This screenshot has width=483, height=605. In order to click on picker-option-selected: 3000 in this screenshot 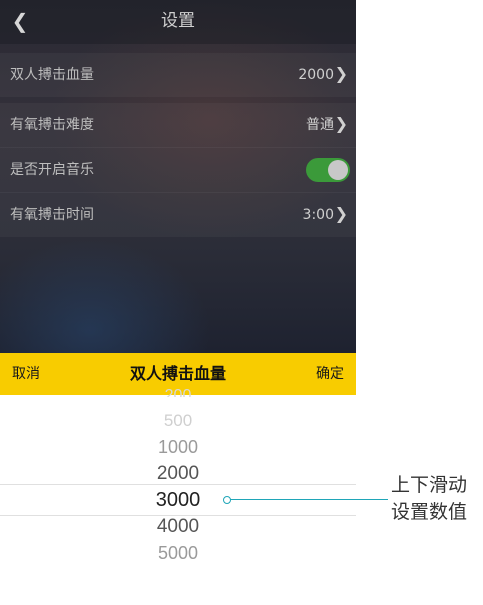, I will do `click(178, 500)`.